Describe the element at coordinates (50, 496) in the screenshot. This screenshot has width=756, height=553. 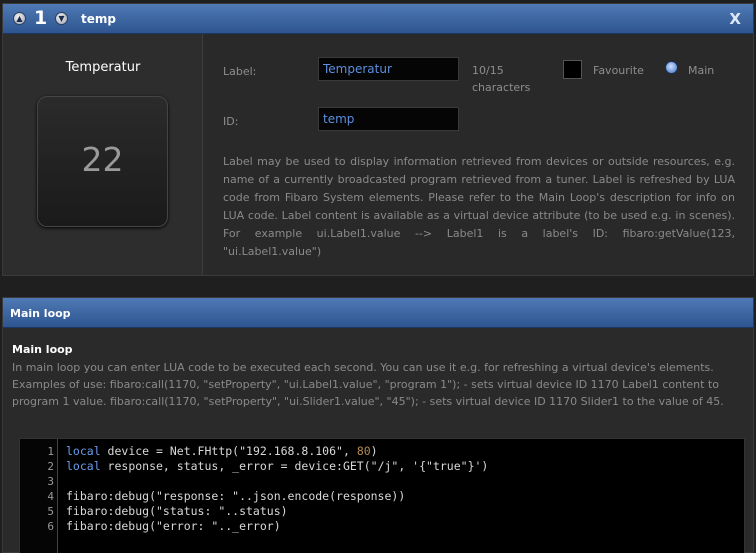
I see `line-number: 4` at that location.